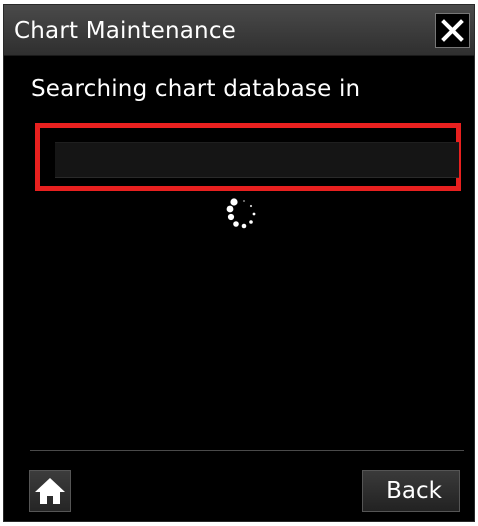 The width and height of the screenshot is (478, 526). Describe the element at coordinates (239, 30) in the screenshot. I see `title-bar: Chart Maintenance` at that location.